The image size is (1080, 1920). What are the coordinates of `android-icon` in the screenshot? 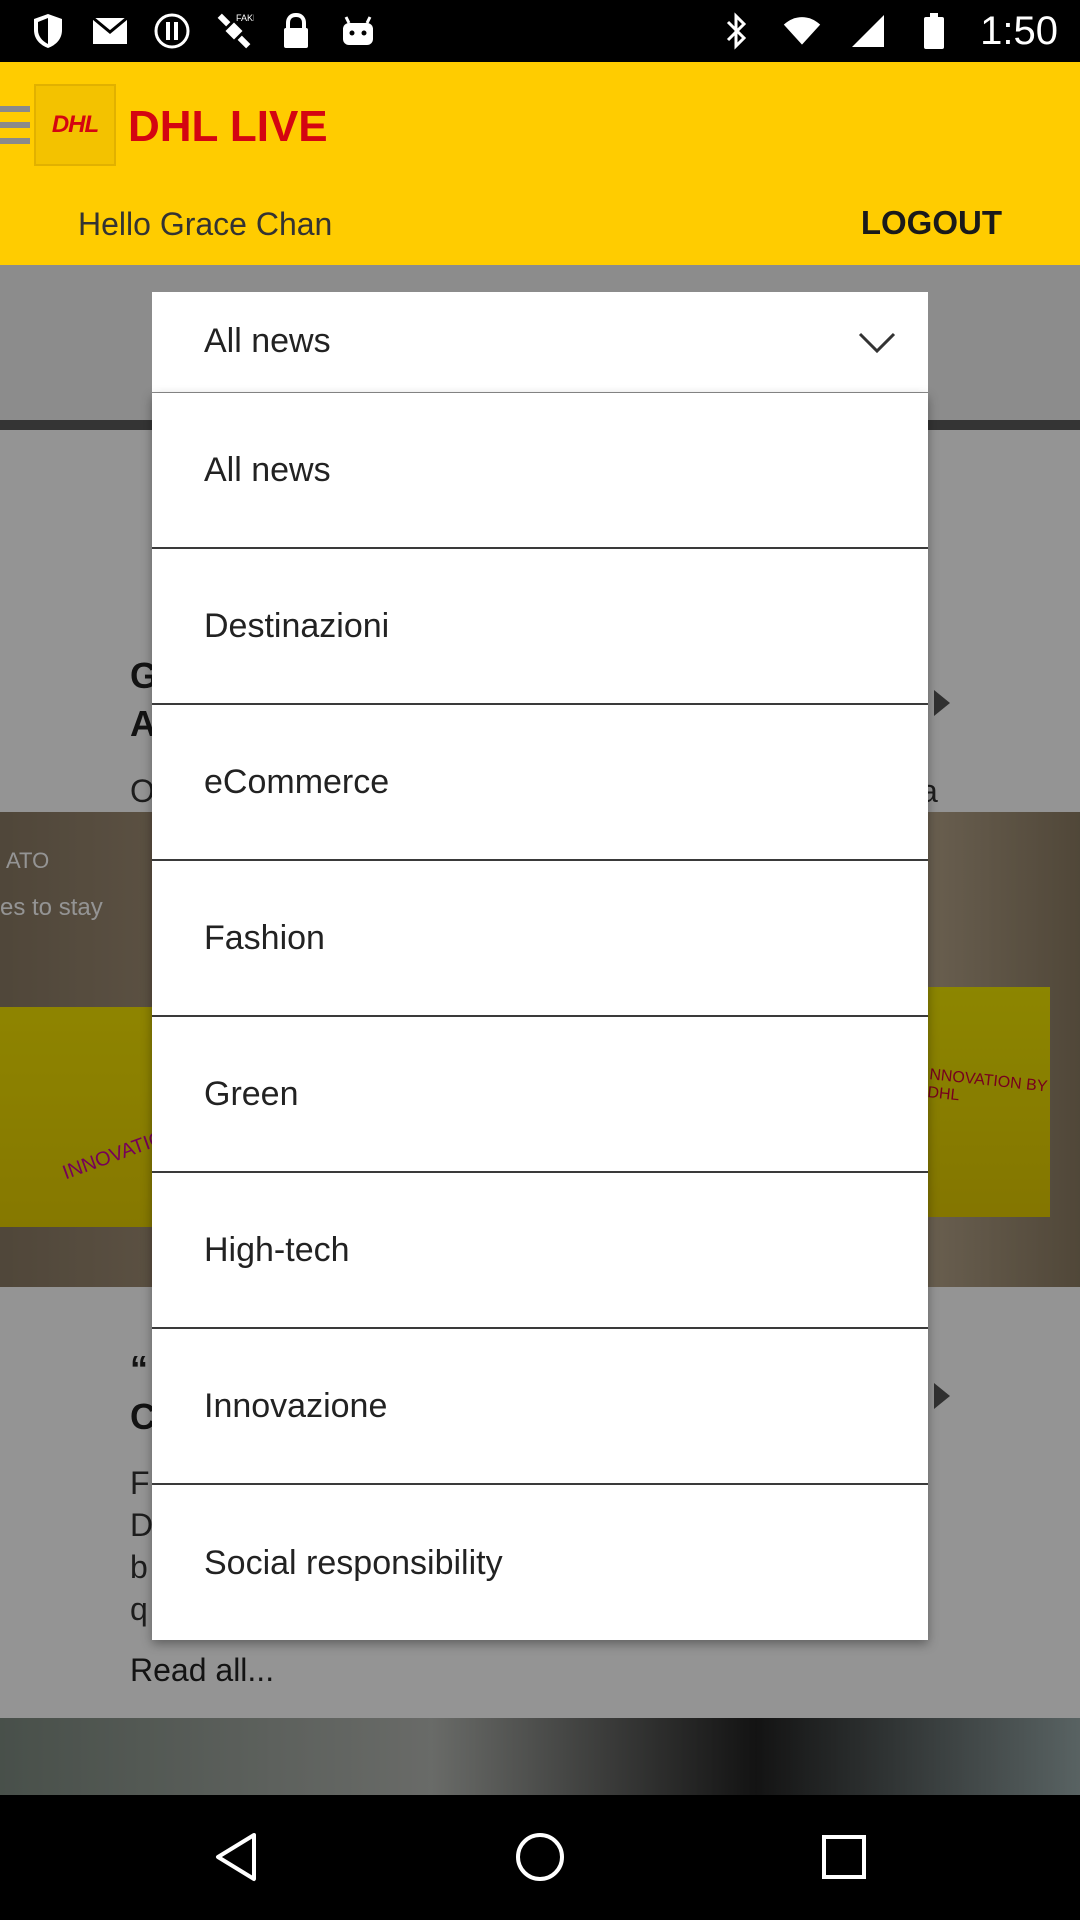 It's located at (358, 31).